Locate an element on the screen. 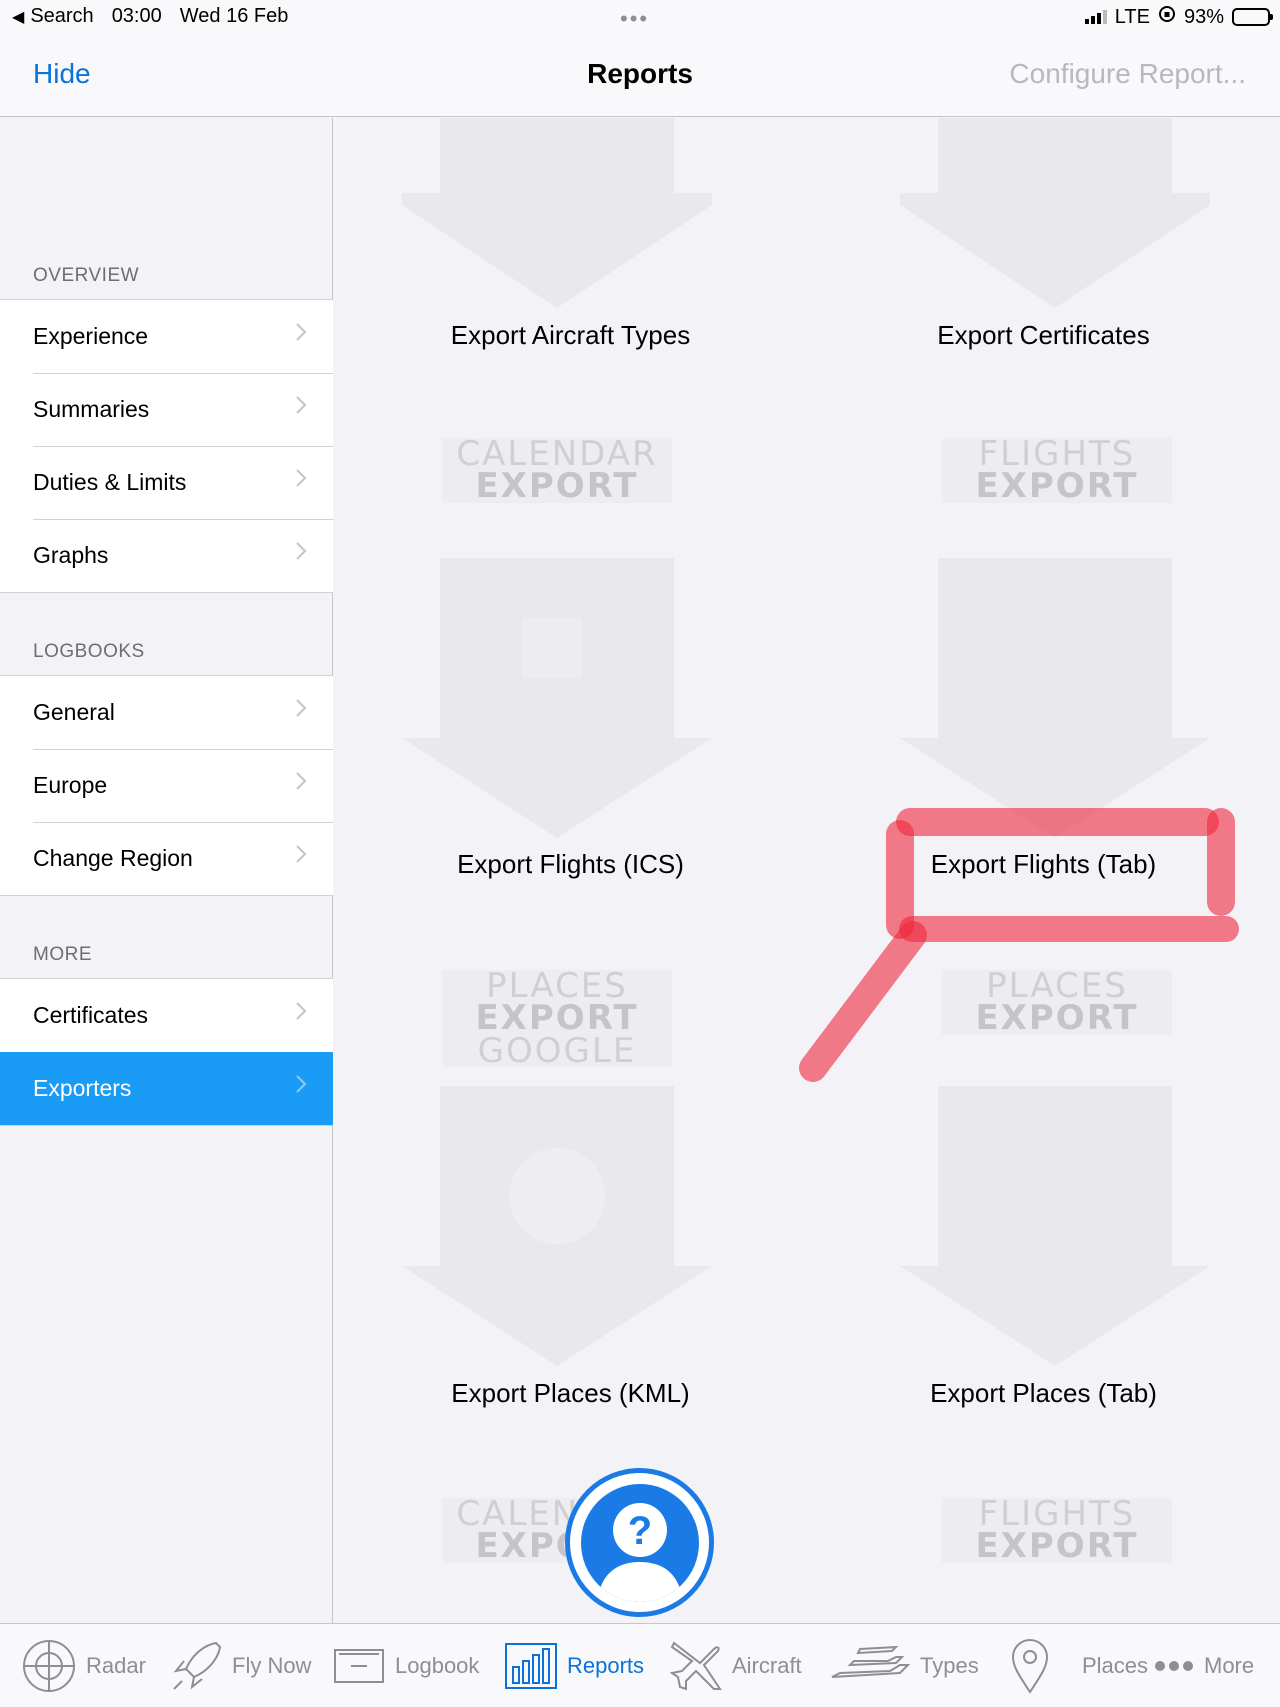  status-time: 03:00 is located at coordinates (136, 16).